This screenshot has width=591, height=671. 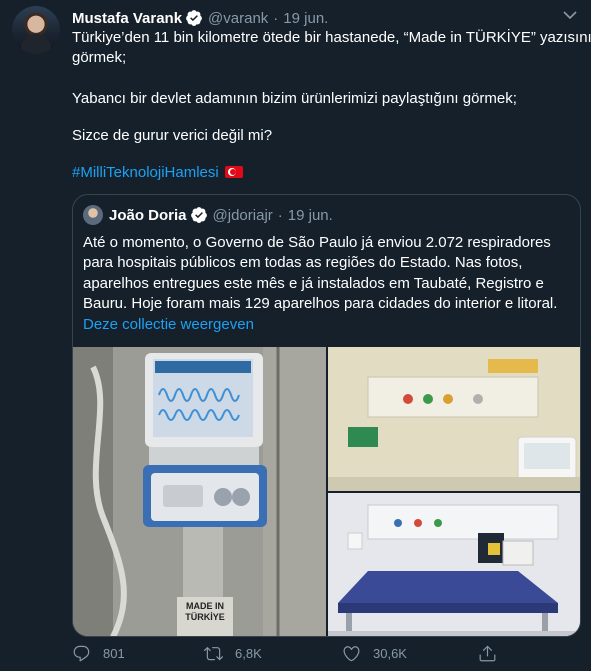 What do you see at coordinates (205, 617) in the screenshot?
I see `photo-label-line2: TÜRKİYE` at bounding box center [205, 617].